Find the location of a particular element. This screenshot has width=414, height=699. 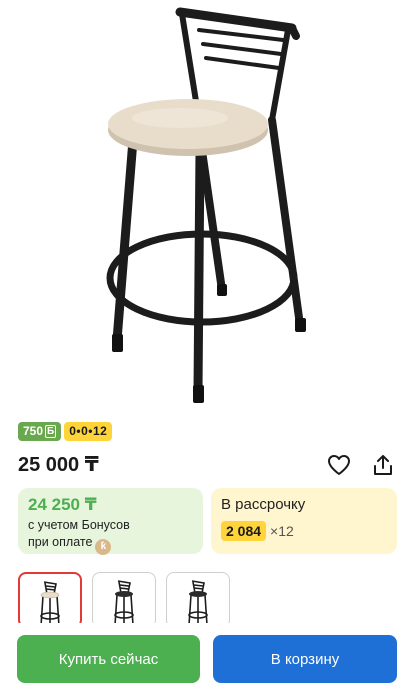

price-row: 25 000 ₸ is located at coordinates (208, 465).